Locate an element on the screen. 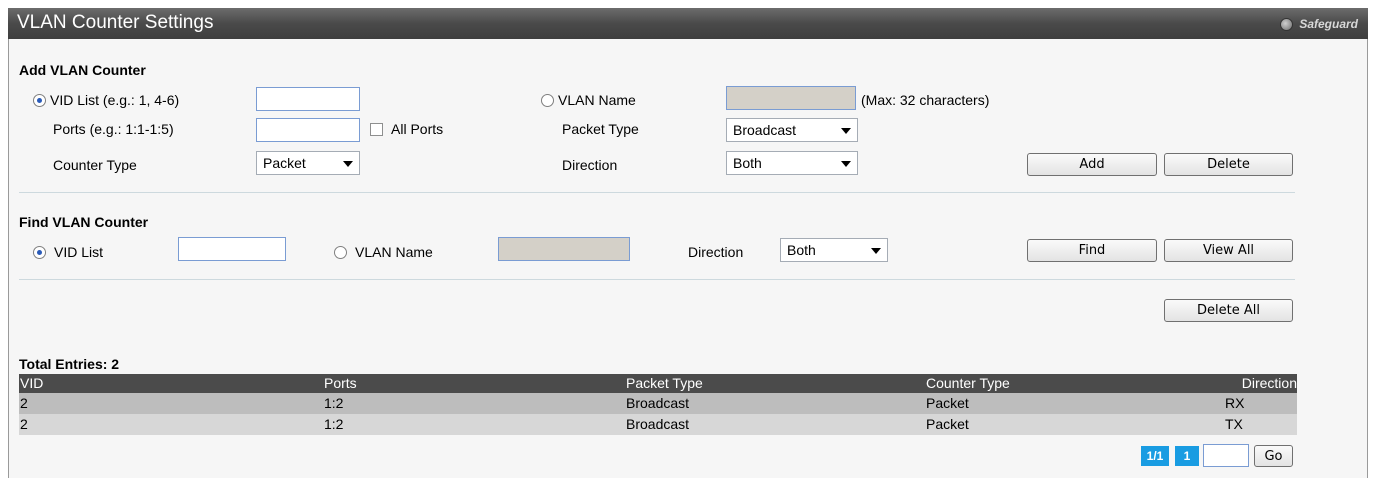  safeguard-status-icon is located at coordinates (1287, 24).